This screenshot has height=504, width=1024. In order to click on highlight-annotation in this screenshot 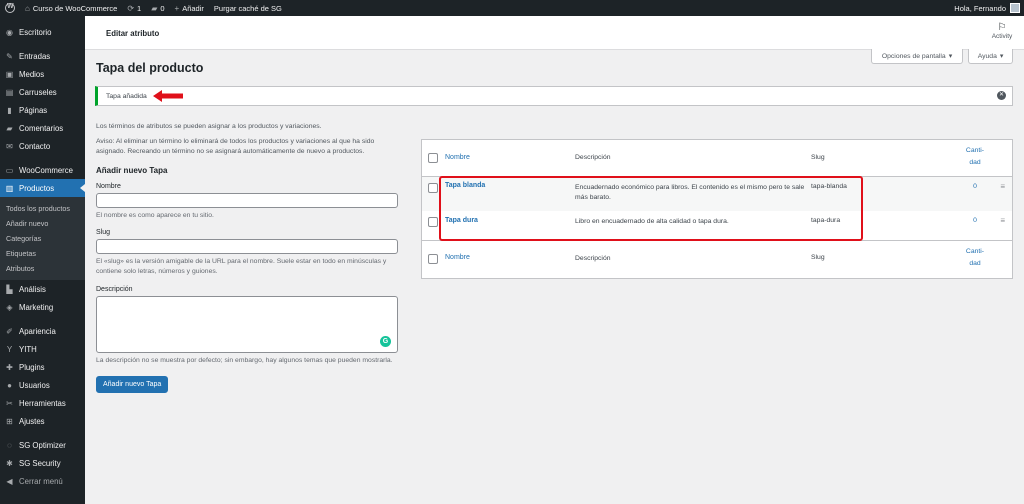, I will do `click(651, 208)`.